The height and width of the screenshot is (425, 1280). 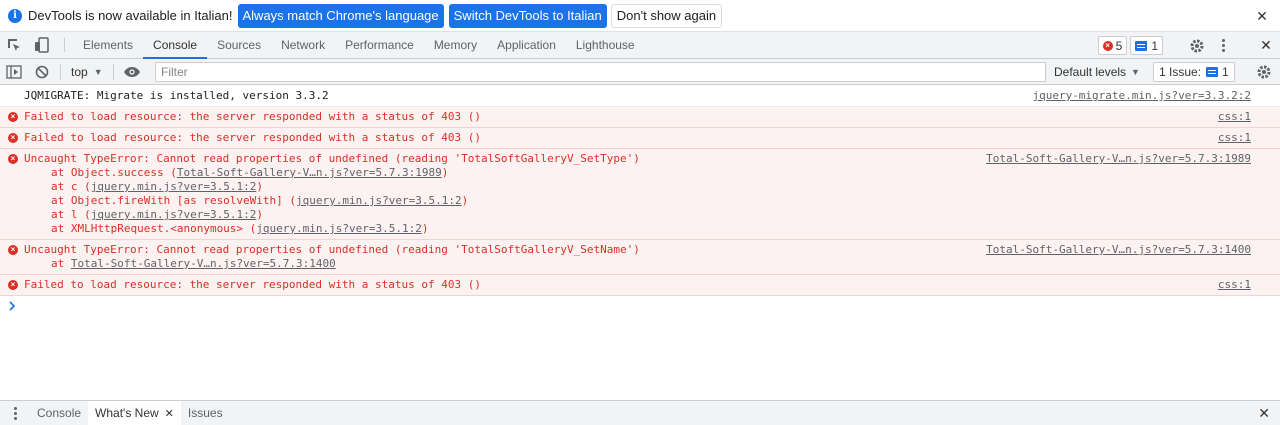 What do you see at coordinates (1119, 45) in the screenshot?
I see `error-count: 5` at bounding box center [1119, 45].